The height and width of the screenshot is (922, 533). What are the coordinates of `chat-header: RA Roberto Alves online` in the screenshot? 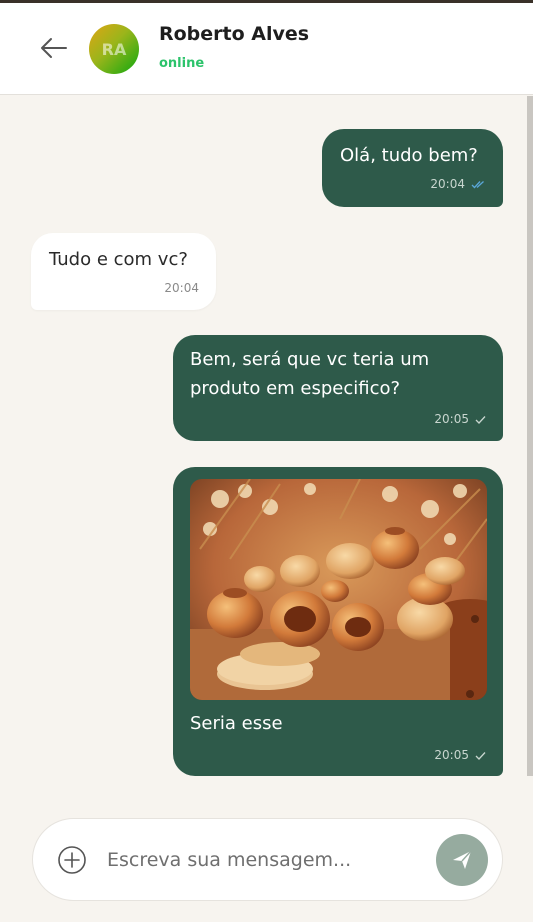 It's located at (266, 49).